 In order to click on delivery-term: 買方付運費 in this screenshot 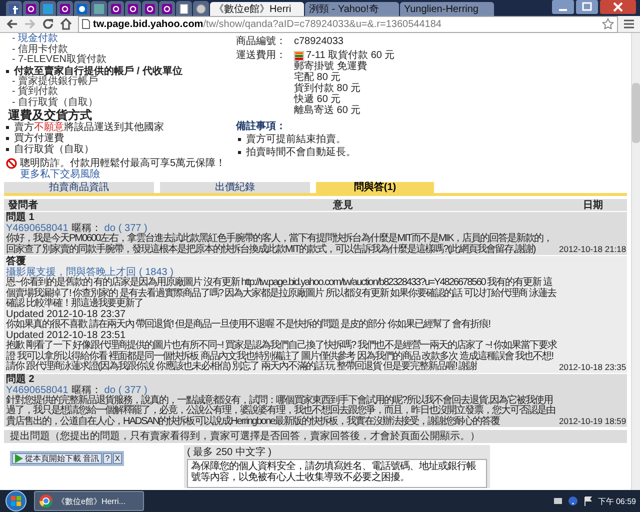, I will do `click(39, 138)`.